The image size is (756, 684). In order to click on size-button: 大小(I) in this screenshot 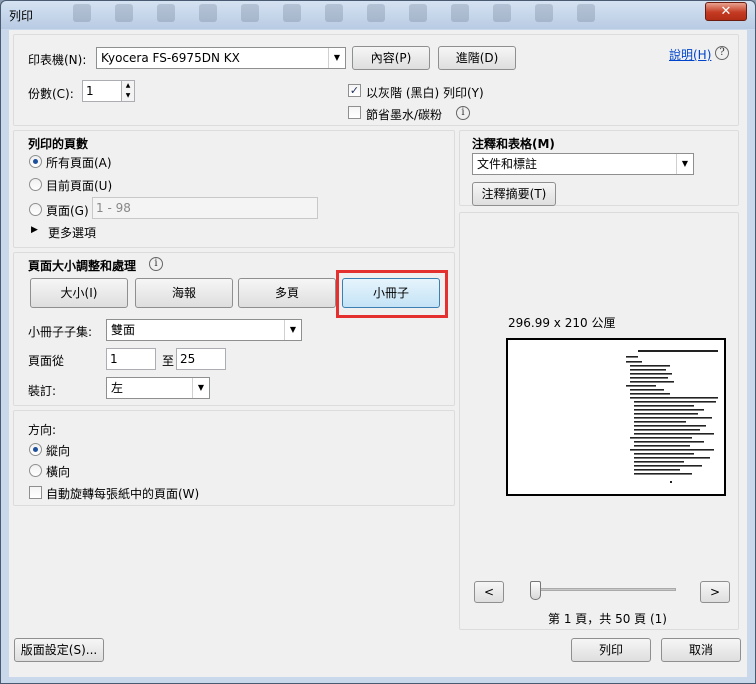, I will do `click(79, 293)`.